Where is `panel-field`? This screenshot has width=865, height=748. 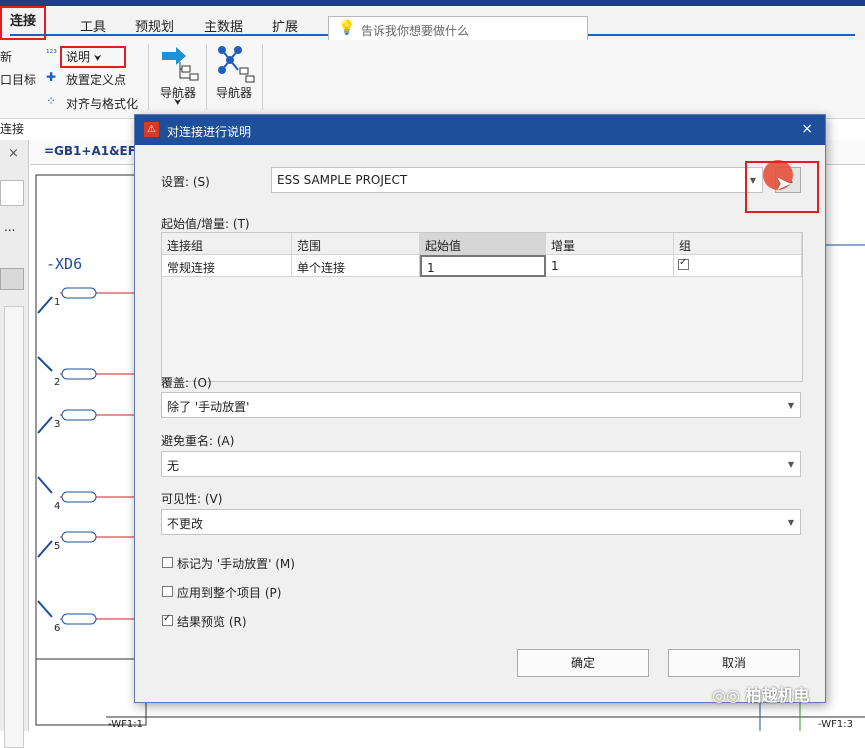 panel-field is located at coordinates (12, 193).